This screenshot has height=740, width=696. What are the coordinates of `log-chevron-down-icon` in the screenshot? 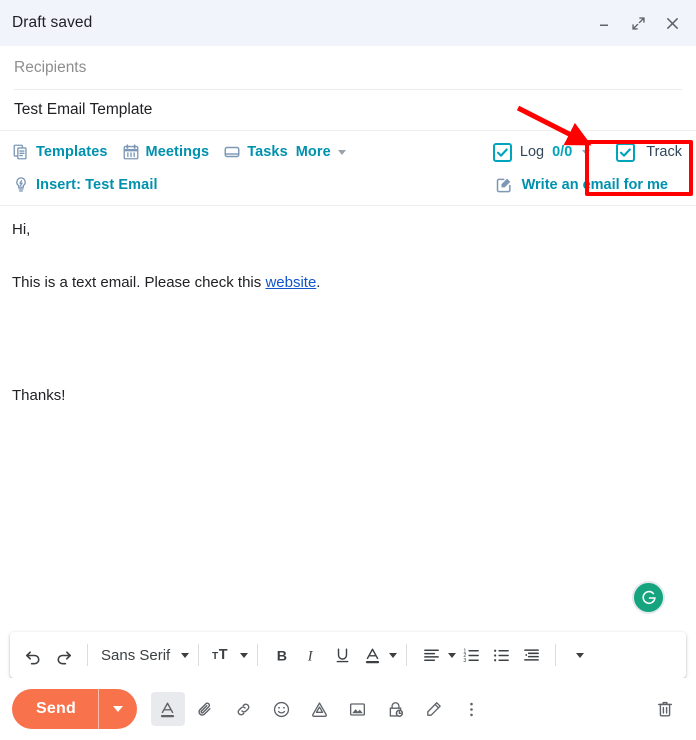 It's located at (586, 152).